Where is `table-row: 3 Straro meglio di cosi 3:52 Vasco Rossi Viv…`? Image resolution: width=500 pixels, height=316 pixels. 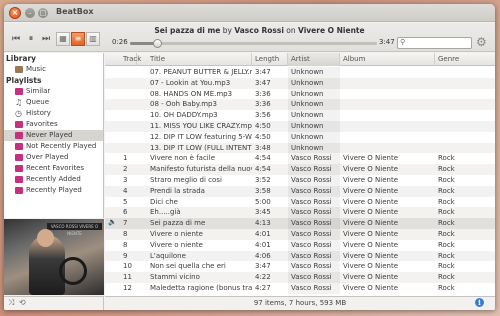
table-row: 3 Straro meglio di cosi 3:52 Vasco Rossi Viv… is located at coordinates (300, 180).